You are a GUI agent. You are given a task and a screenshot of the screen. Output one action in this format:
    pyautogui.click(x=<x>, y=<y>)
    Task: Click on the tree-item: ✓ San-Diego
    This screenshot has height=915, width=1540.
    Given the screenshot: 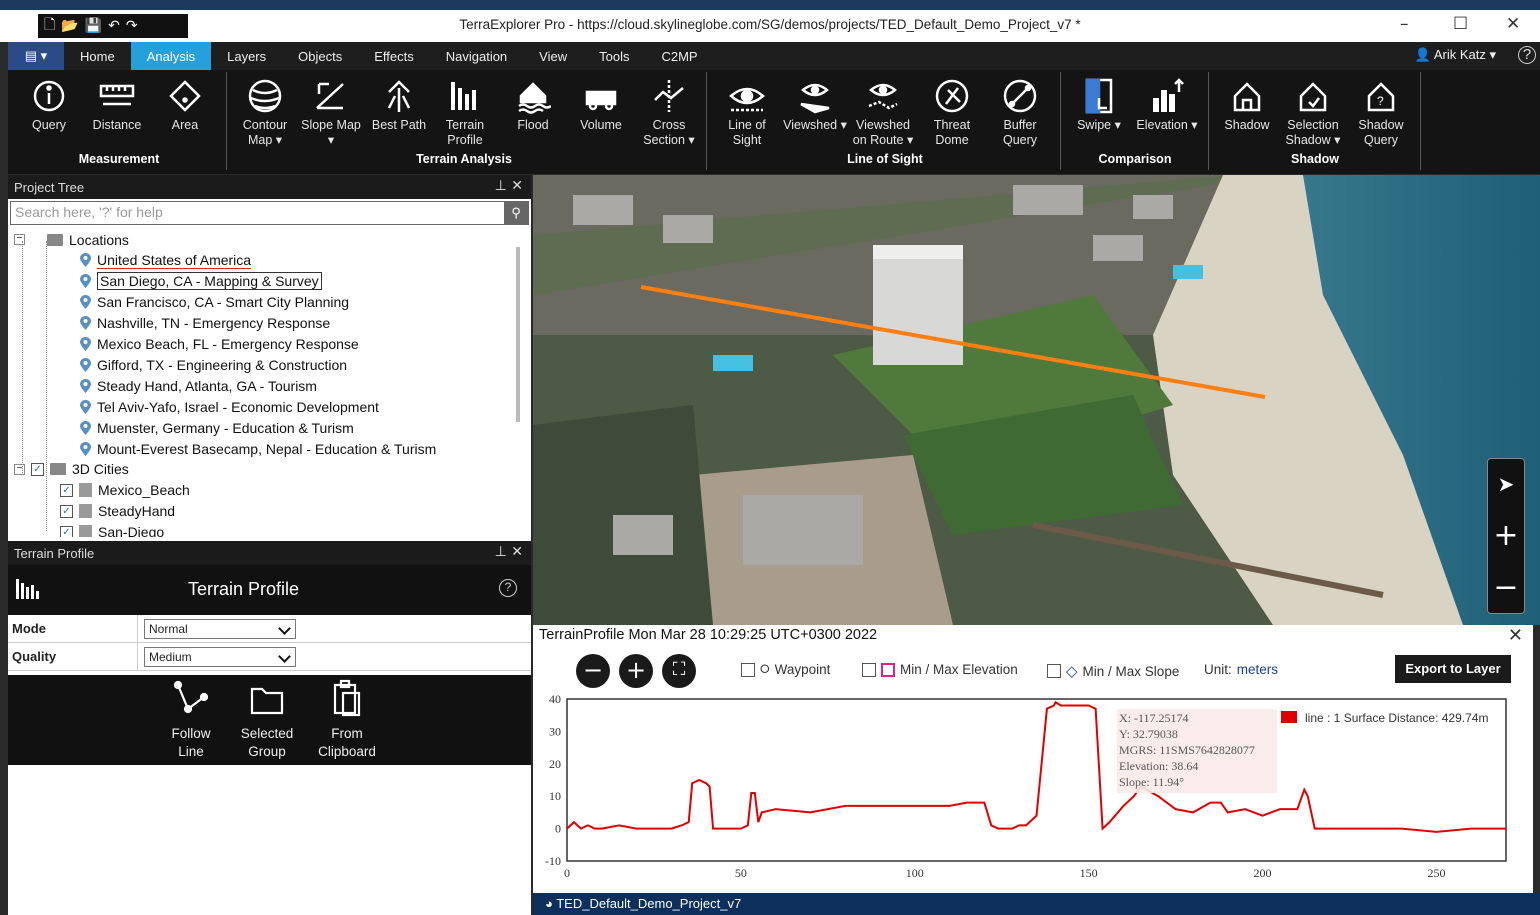 What is the action you would take?
    pyautogui.click(x=112, y=529)
    